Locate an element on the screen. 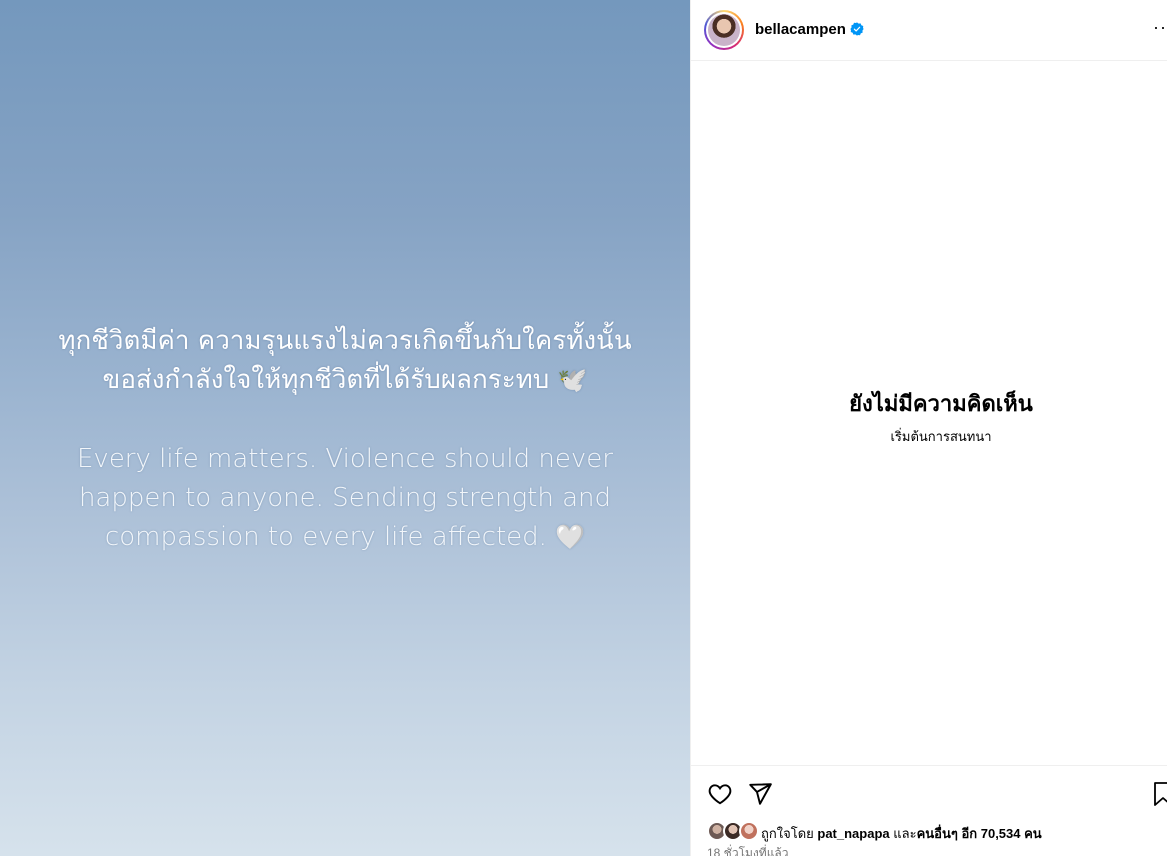 The height and width of the screenshot is (856, 1167). caption-thai-line-2: ขอส่งกำลังใจให้ทุกชีวิตที่ได้รับผลกระทบ is located at coordinates (326, 380).